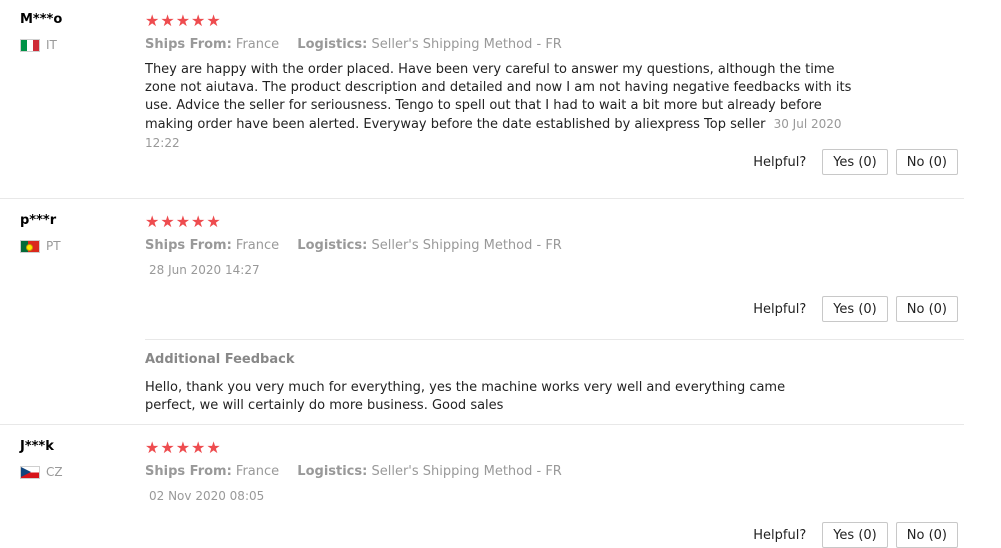 The image size is (1001, 548). Describe the element at coordinates (54, 472) in the screenshot. I see `country-code: CZ` at that location.